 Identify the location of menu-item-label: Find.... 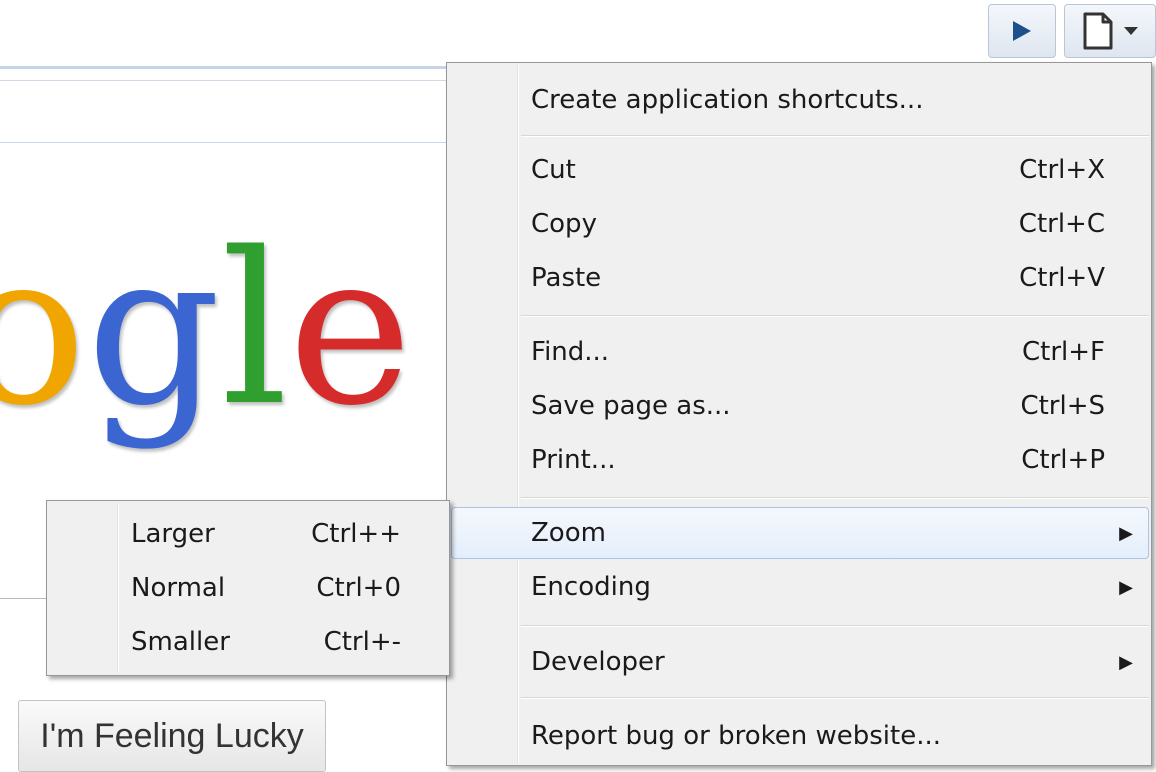
(570, 352).